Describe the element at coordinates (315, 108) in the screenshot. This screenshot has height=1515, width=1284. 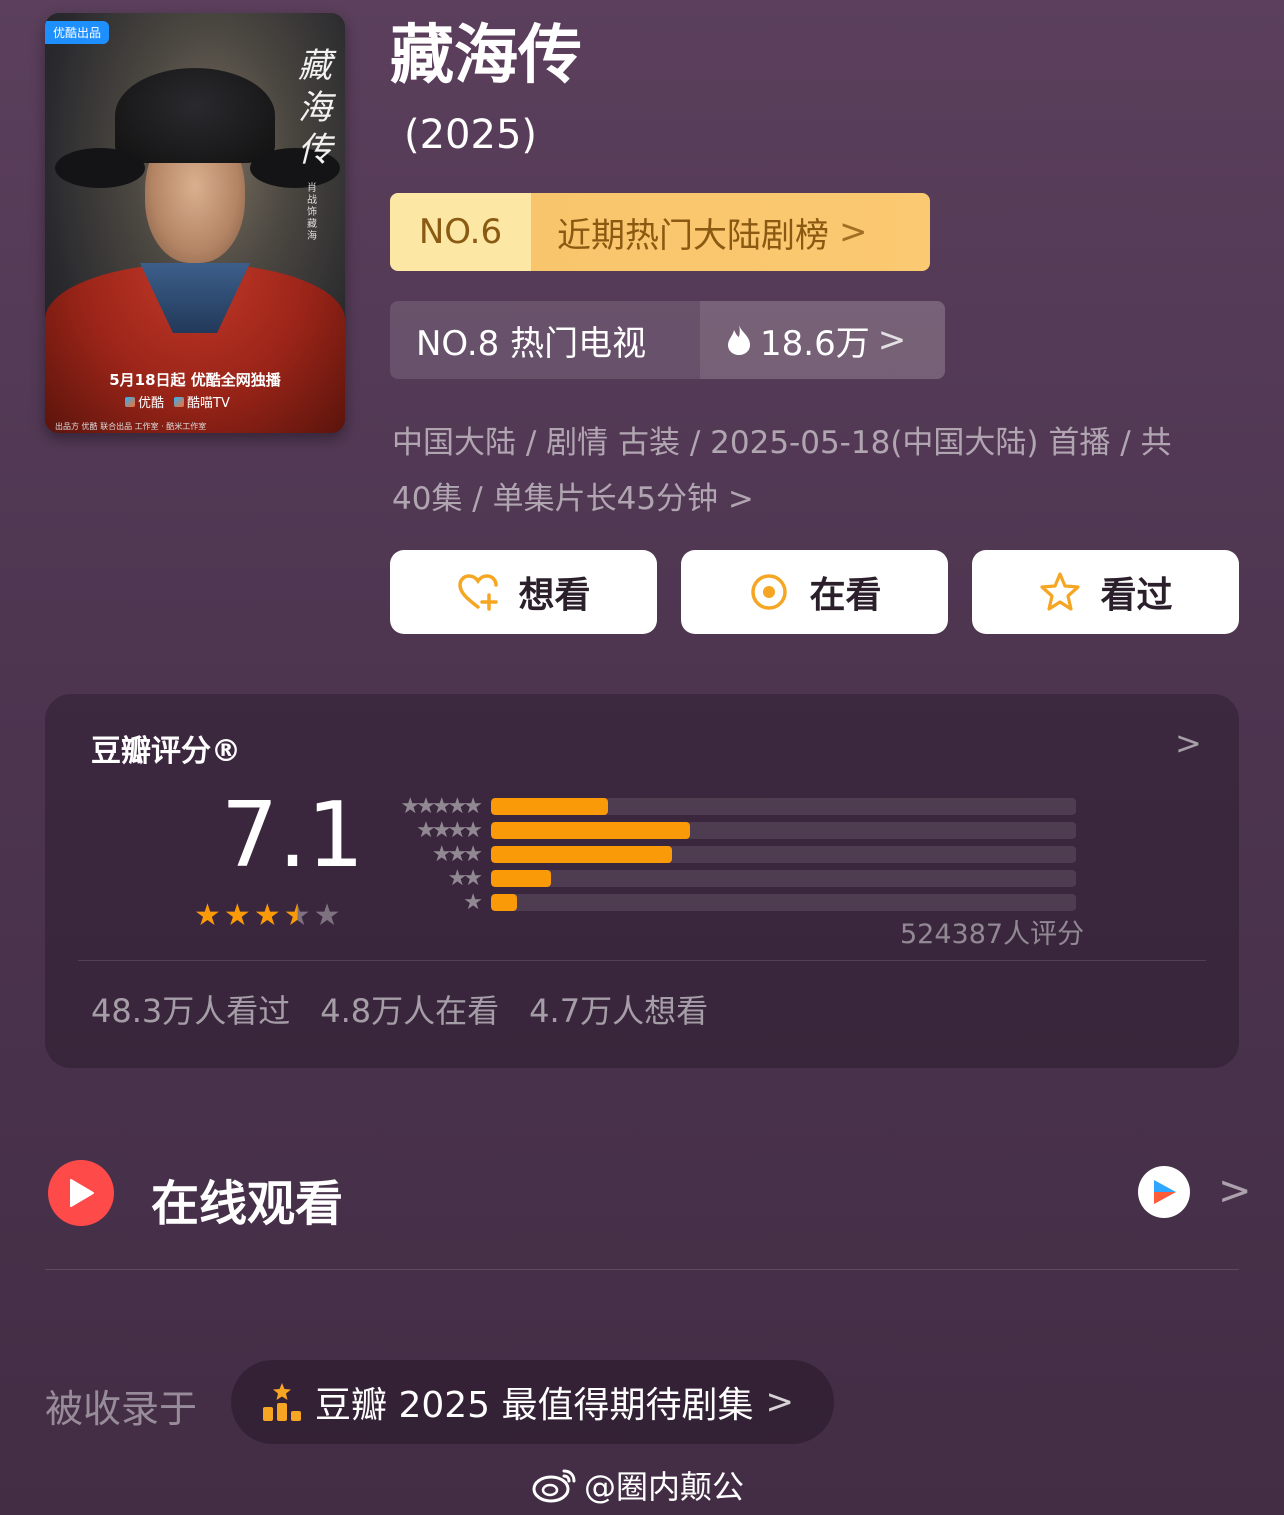
I see `poster-vertical-title: 藏海传` at that location.